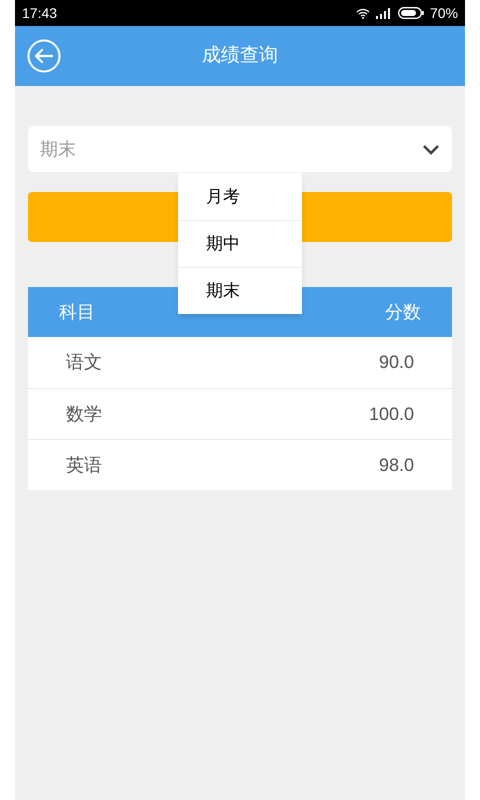 The width and height of the screenshot is (480, 800). Describe the element at coordinates (84, 465) in the screenshot. I see `table-cell-text: 英语` at that location.